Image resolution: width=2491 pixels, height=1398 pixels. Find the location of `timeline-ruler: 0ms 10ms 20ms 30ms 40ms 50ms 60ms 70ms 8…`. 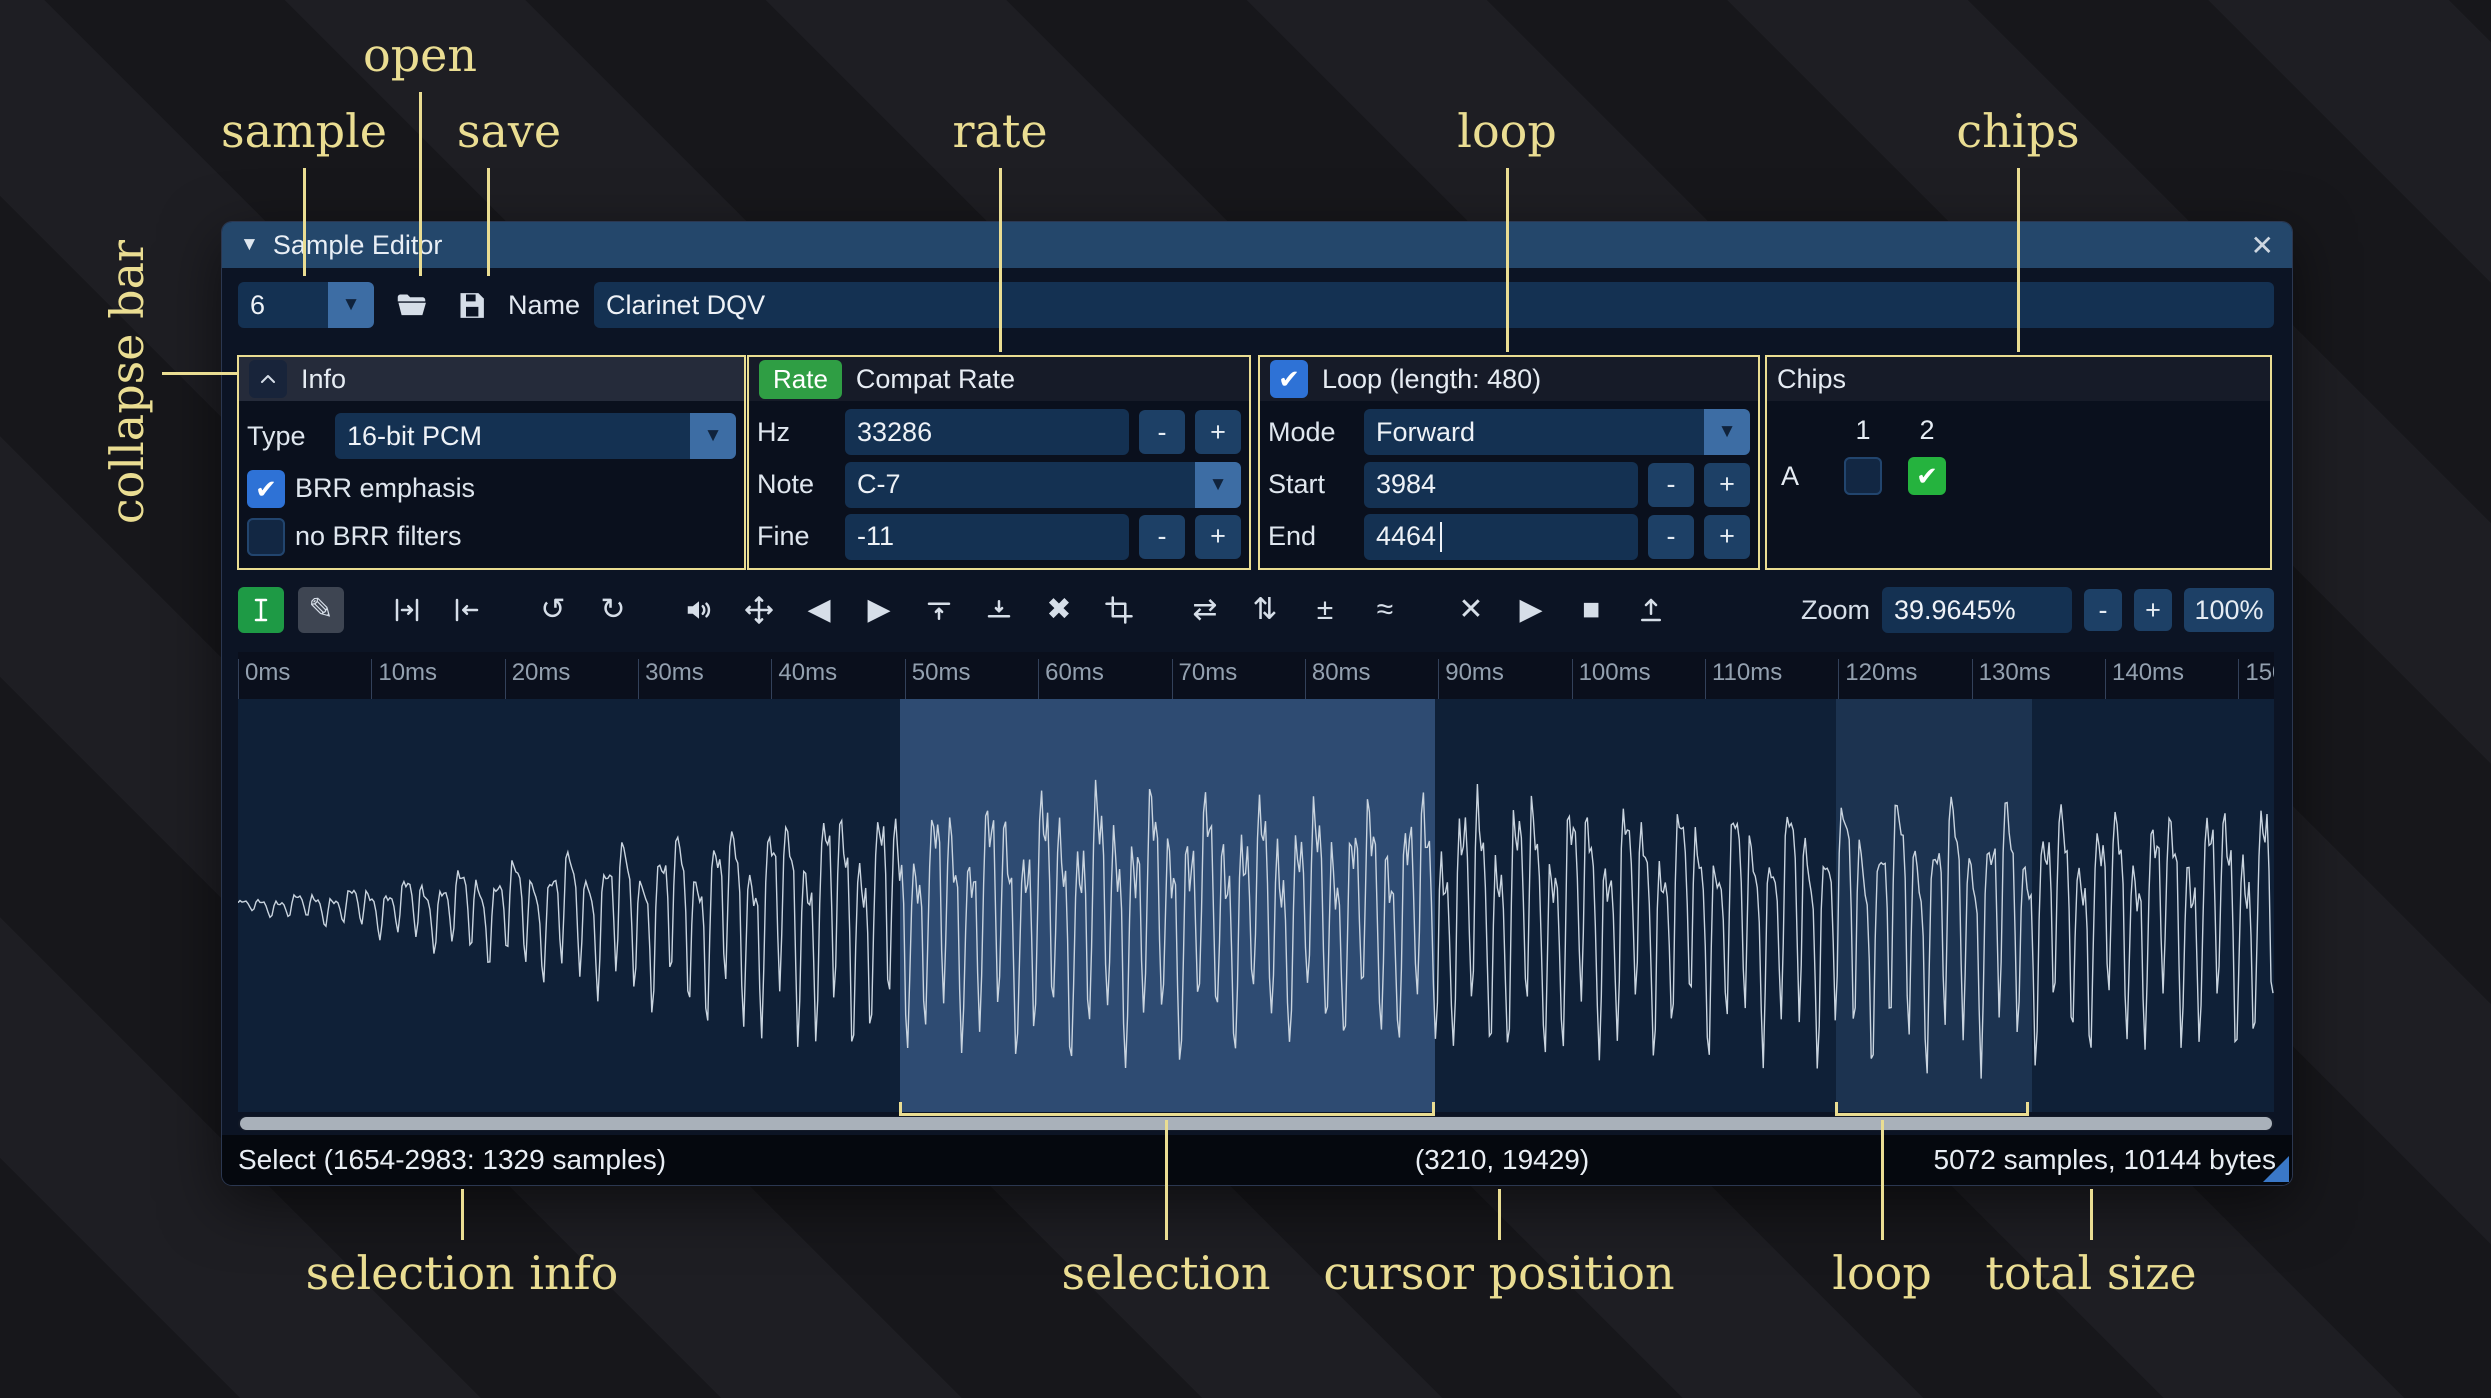

timeline-ruler: 0ms 10ms 20ms 30ms 40ms 50ms 60ms 70ms 8… is located at coordinates (1256, 675).